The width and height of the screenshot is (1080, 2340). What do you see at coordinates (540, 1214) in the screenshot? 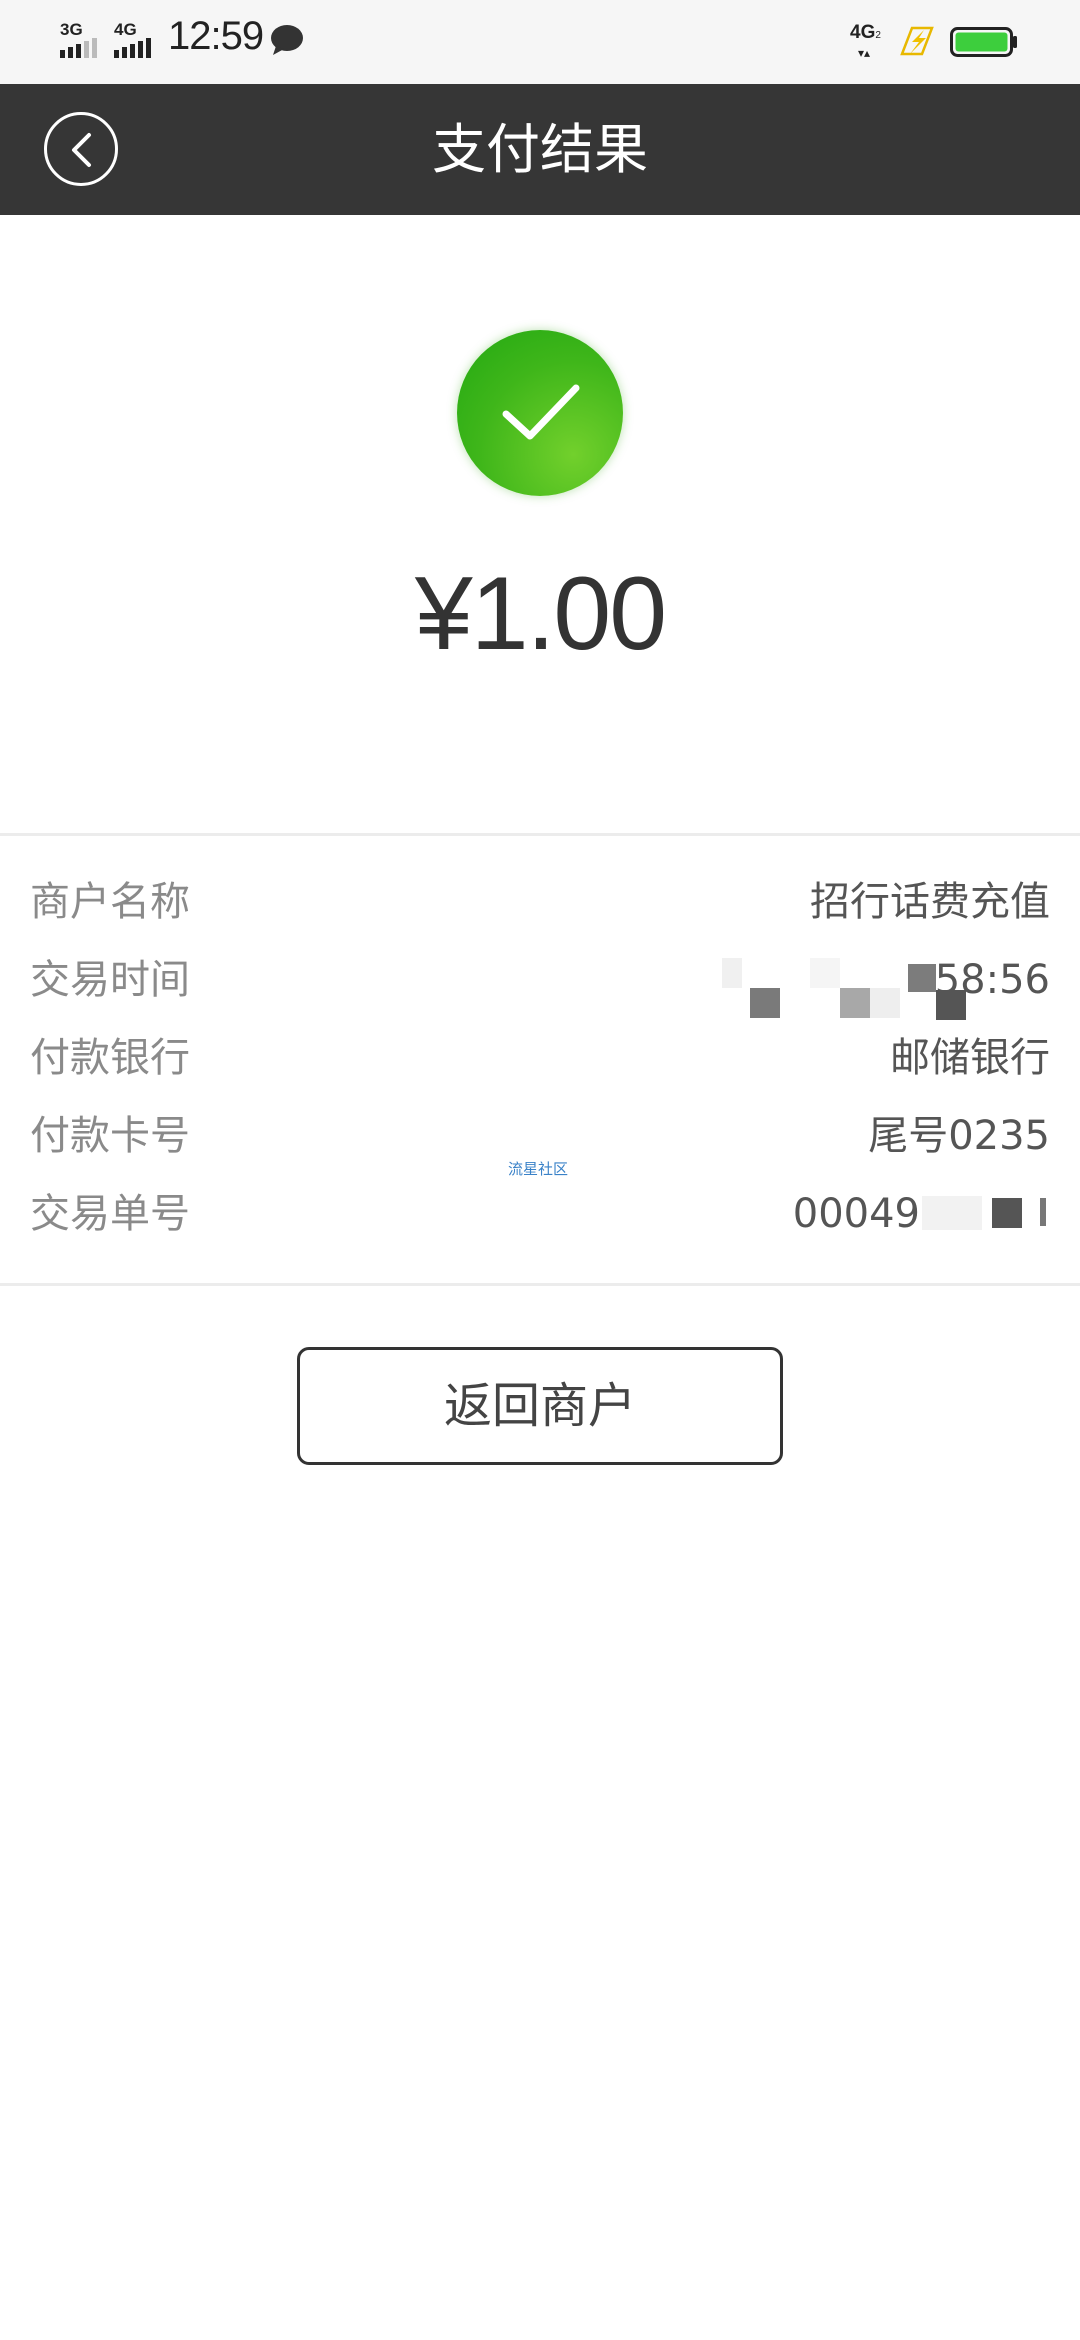
I see `detail-row-order: 交易单号 00049` at bounding box center [540, 1214].